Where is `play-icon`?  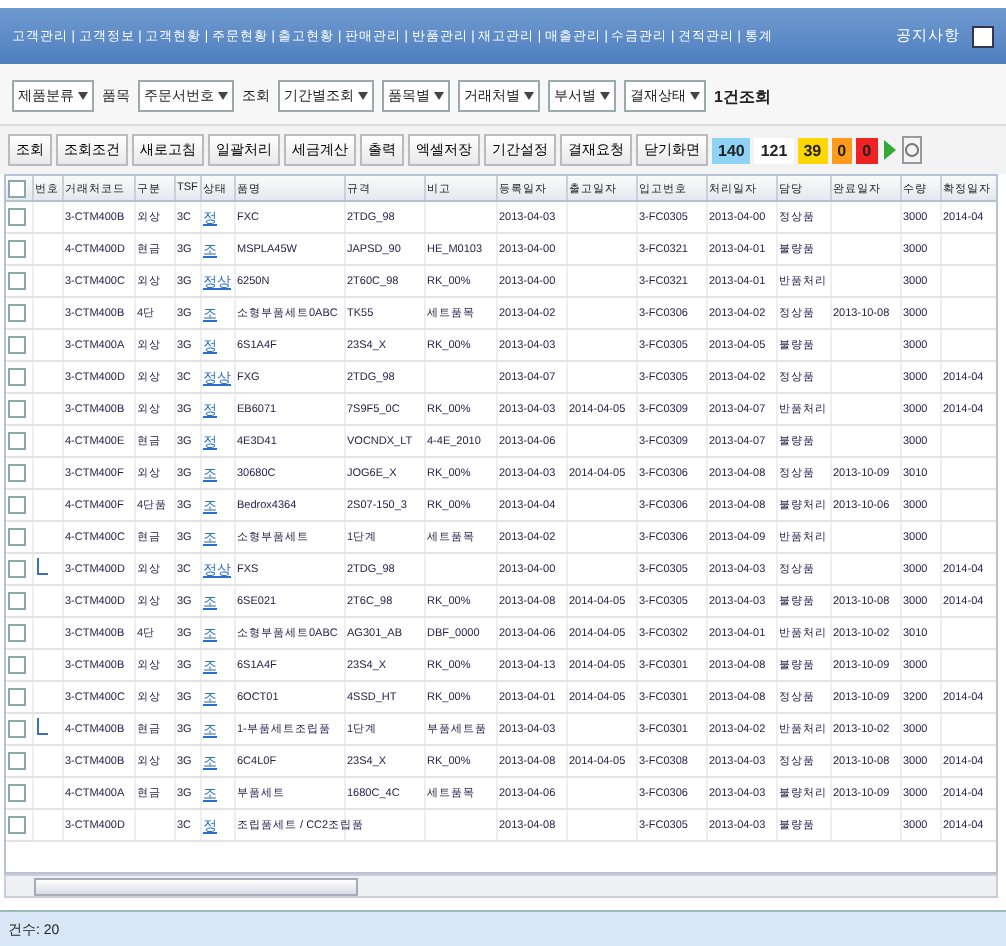
play-icon is located at coordinates (889, 150).